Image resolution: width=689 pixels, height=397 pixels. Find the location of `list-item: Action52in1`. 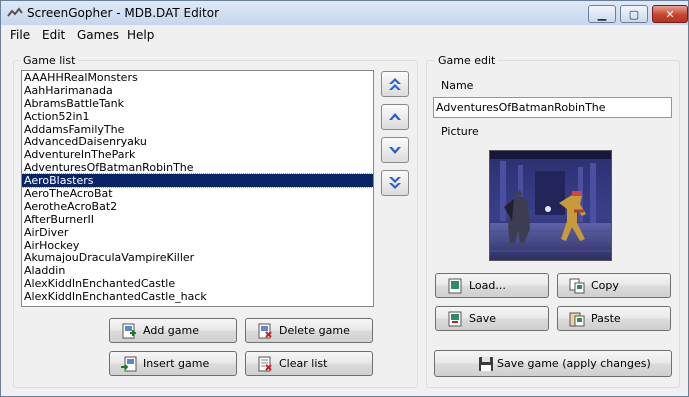

list-item: Action52in1 is located at coordinates (197, 116).